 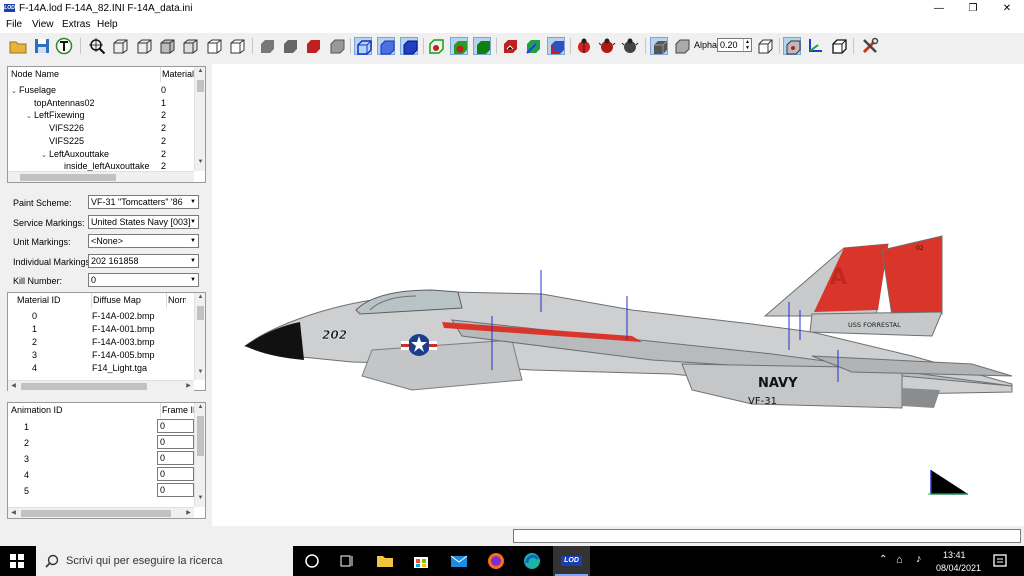 What do you see at coordinates (214, 46) in the screenshot?
I see `view-top-icon` at bounding box center [214, 46].